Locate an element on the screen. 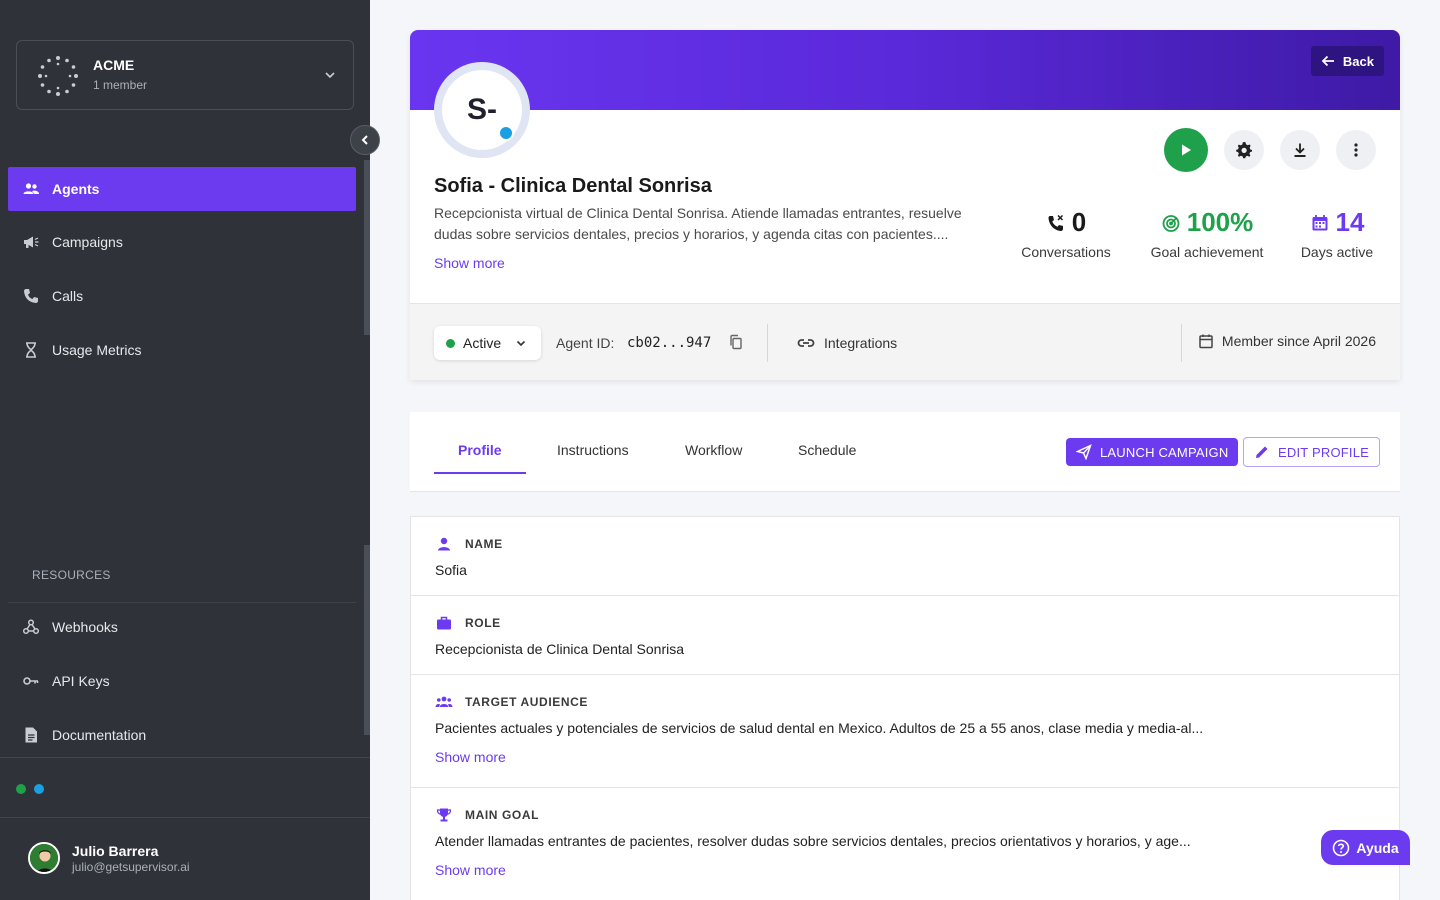 The width and height of the screenshot is (1440, 900). send-icon is located at coordinates (1084, 452).